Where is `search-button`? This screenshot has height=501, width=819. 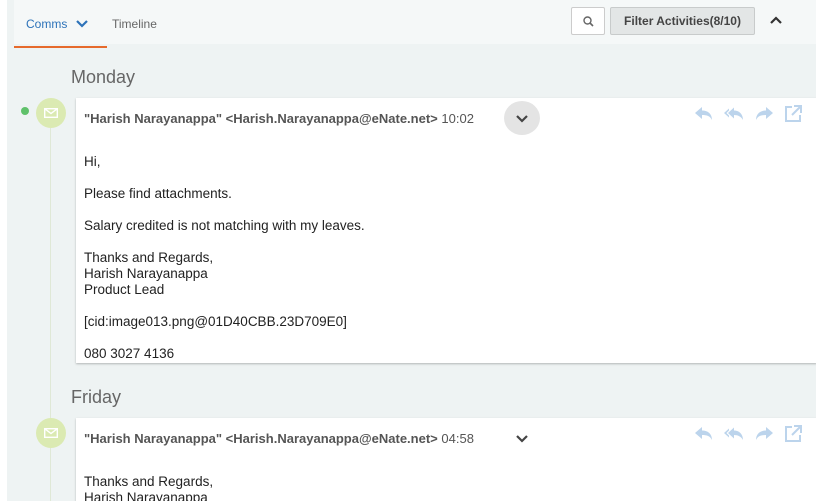 search-button is located at coordinates (588, 21).